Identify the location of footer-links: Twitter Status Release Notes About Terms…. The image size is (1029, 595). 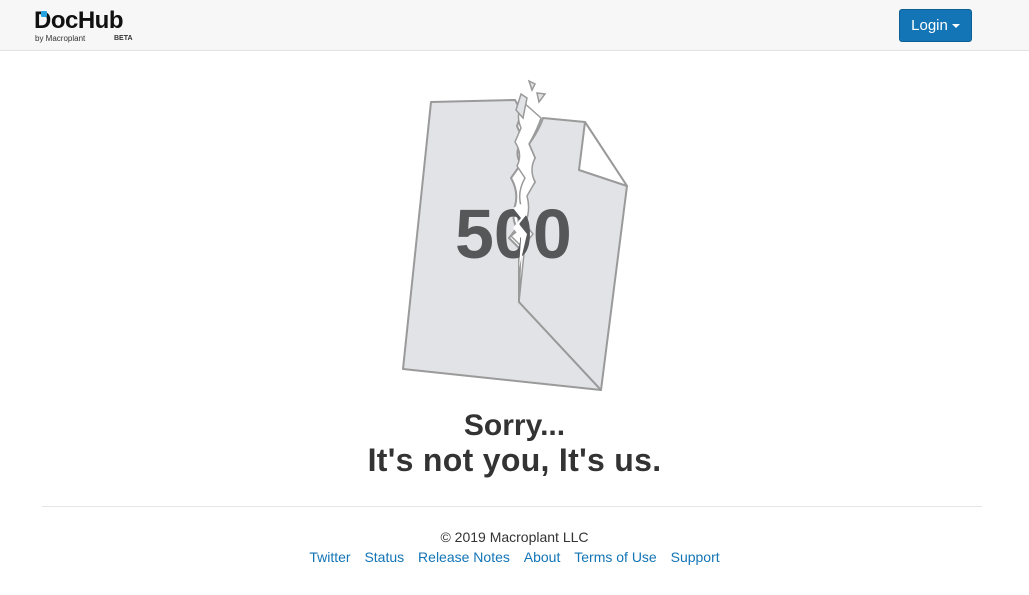
(514, 557).